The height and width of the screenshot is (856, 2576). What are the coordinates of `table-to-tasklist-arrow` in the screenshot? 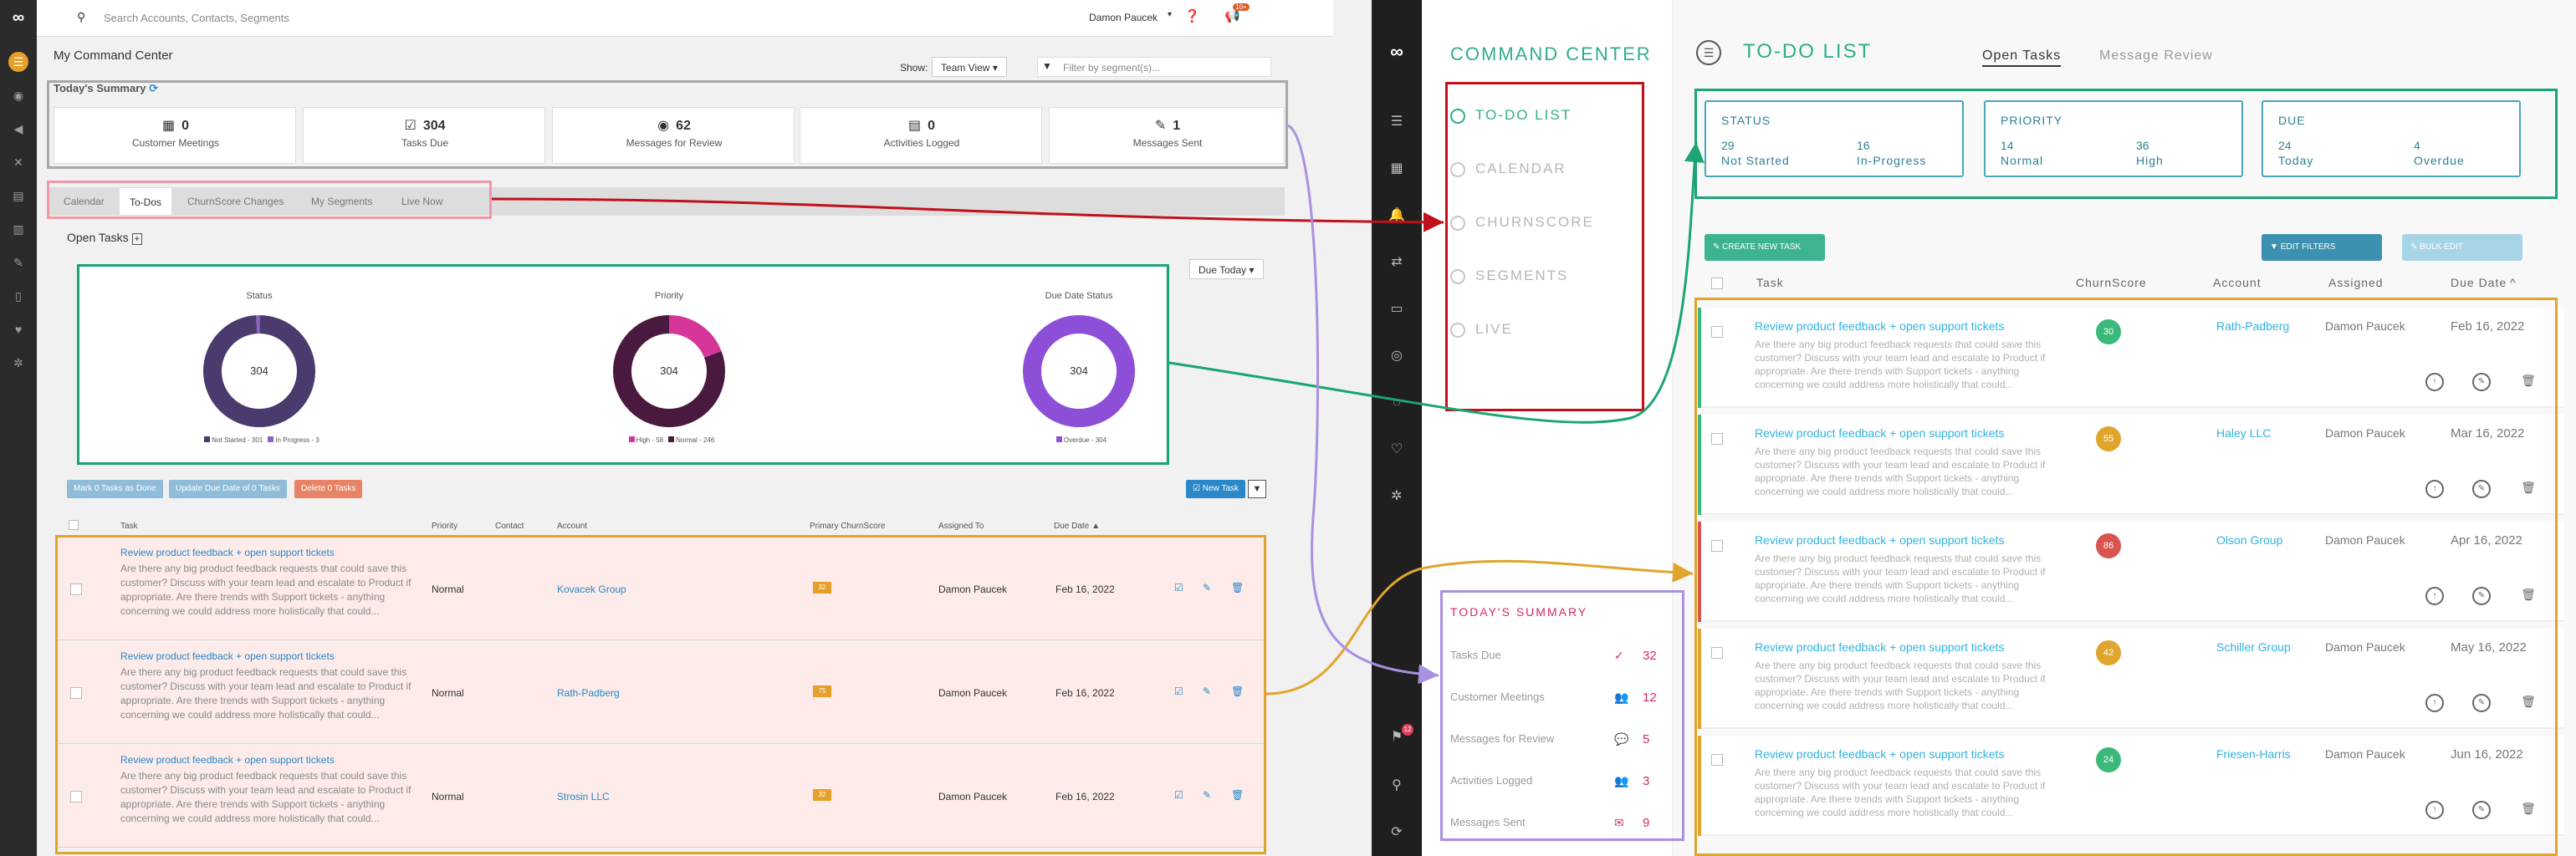 It's located at (1479, 627).